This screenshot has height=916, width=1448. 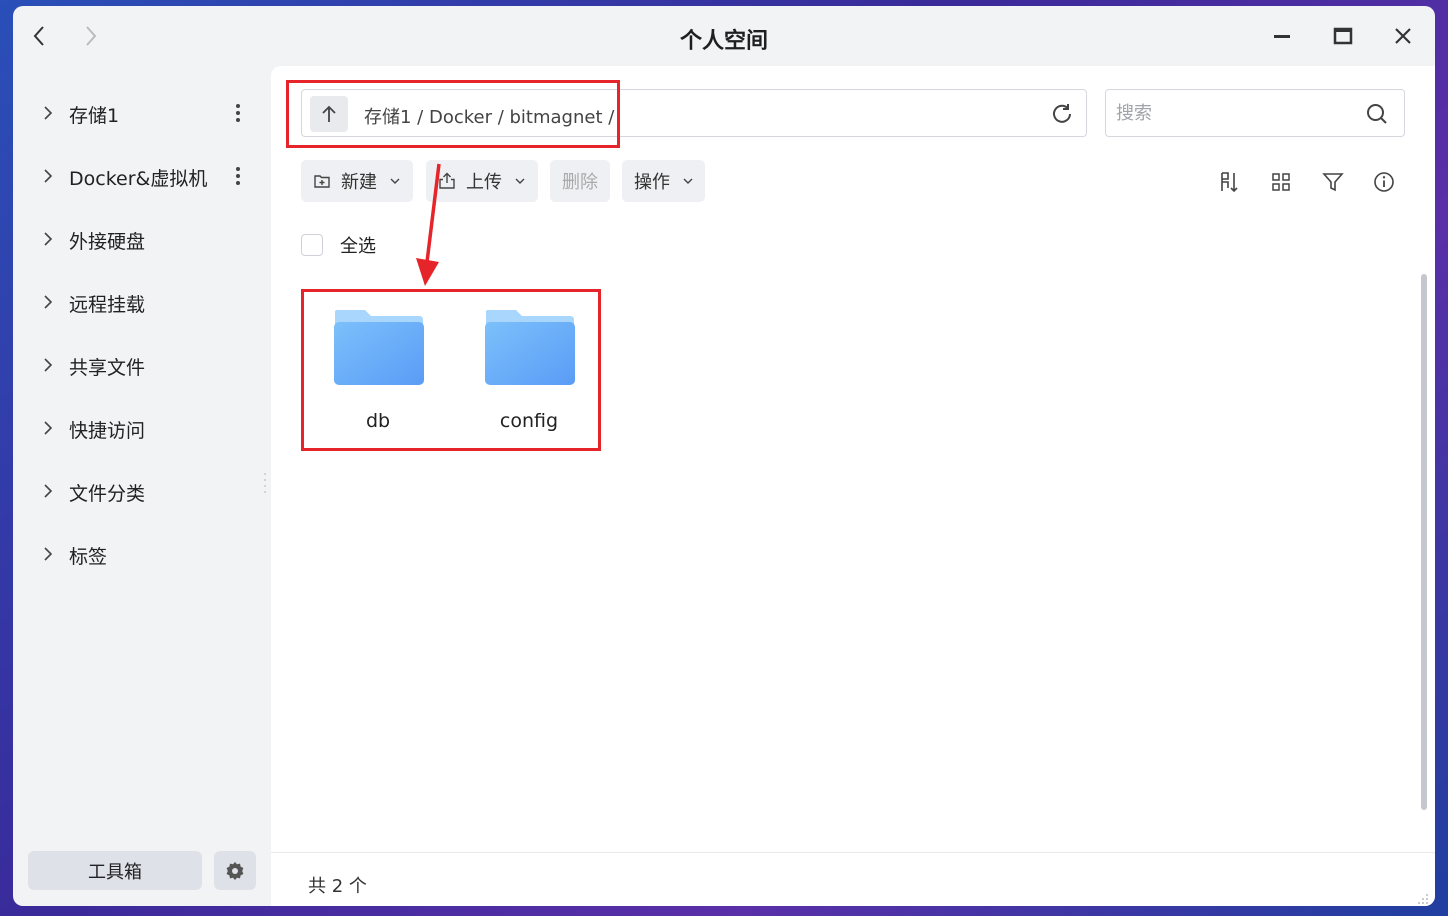 I want to click on new-button-label: 新建, so click(x=359, y=182).